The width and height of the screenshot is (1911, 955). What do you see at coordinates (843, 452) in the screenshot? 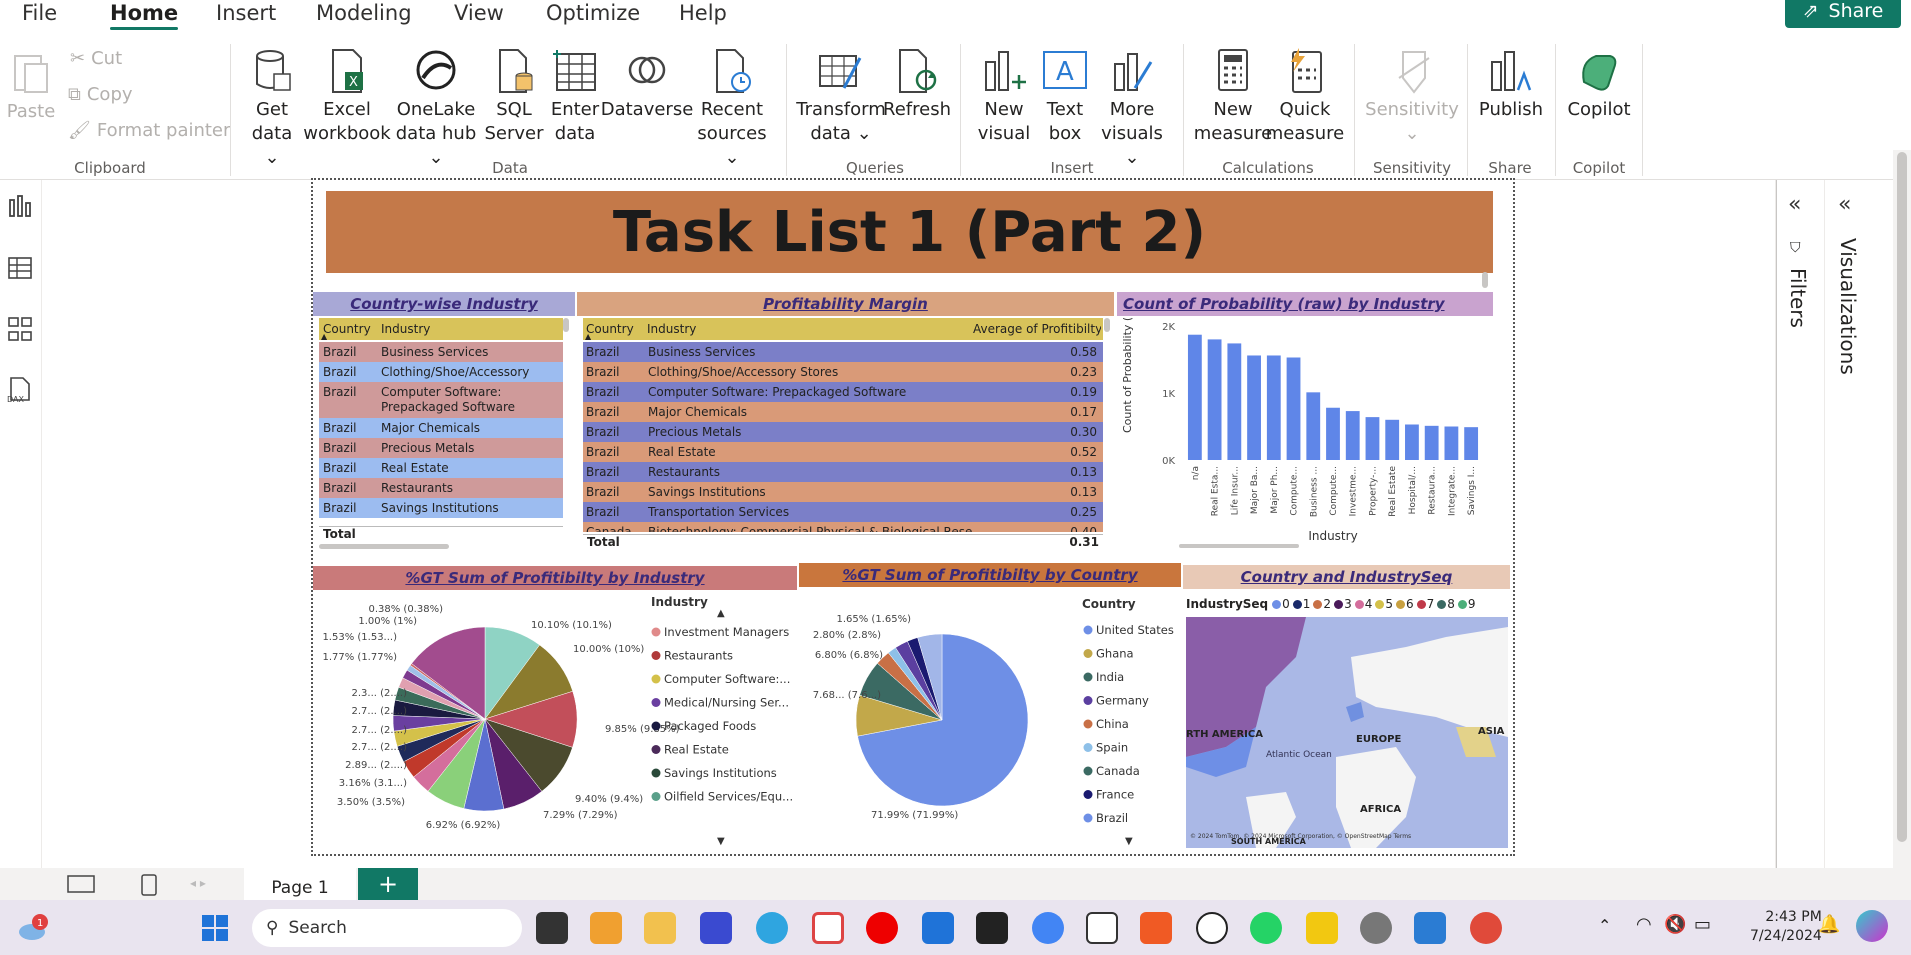
I see `table-row: Brazil Real Estate 0.52` at bounding box center [843, 452].